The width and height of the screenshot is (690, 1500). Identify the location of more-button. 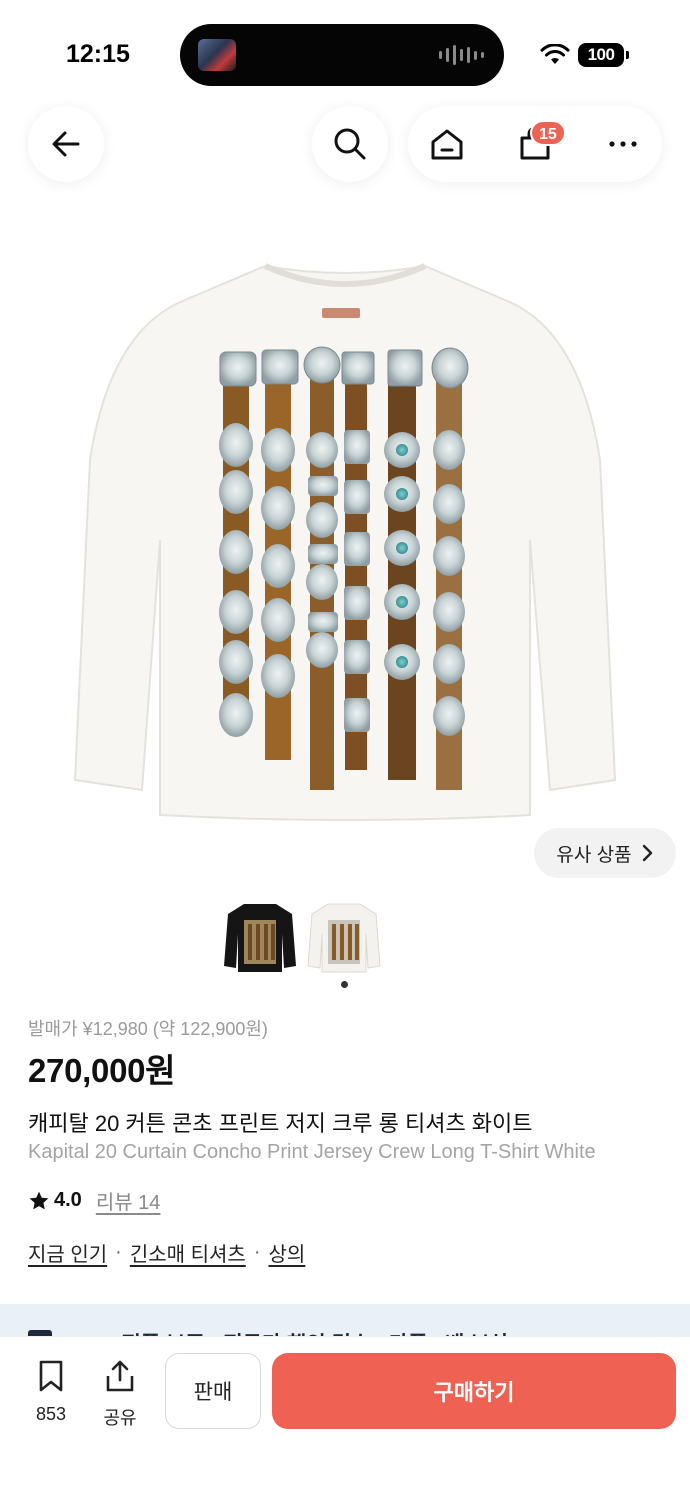
(623, 144).